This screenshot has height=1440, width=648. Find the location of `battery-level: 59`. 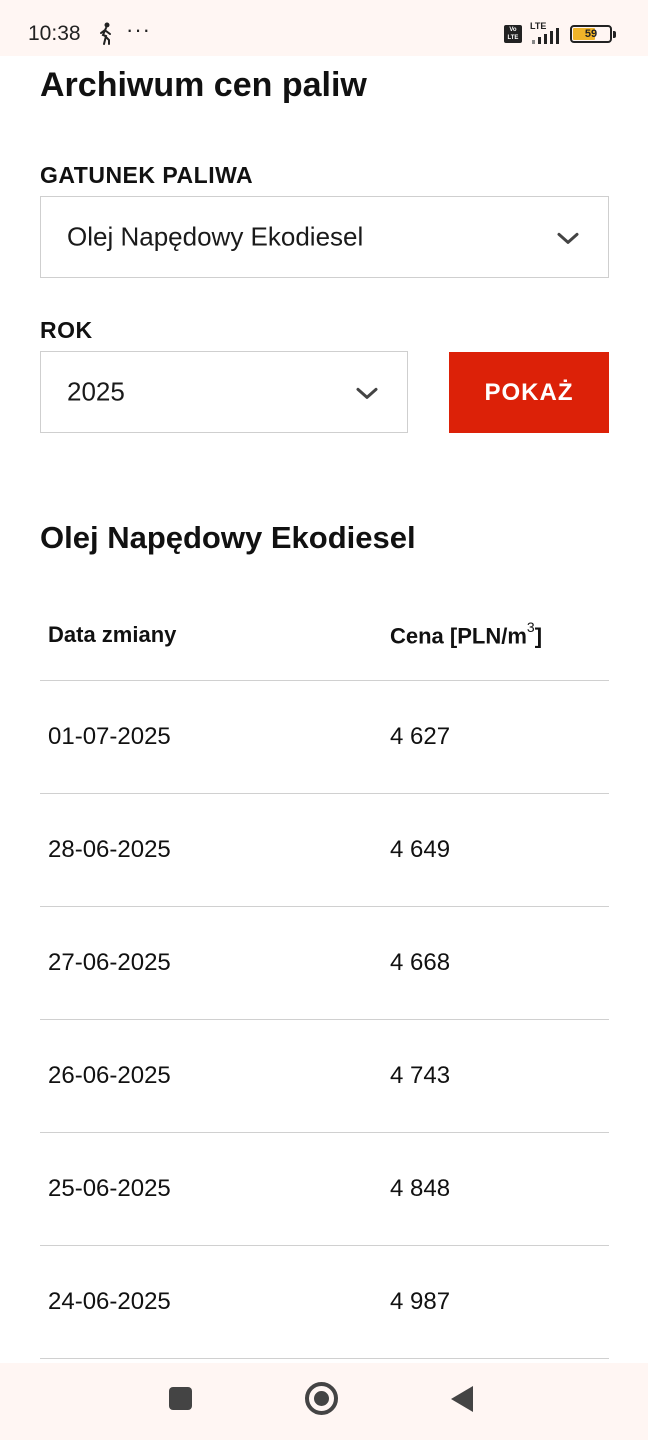

battery-level: 59 is located at coordinates (591, 34).